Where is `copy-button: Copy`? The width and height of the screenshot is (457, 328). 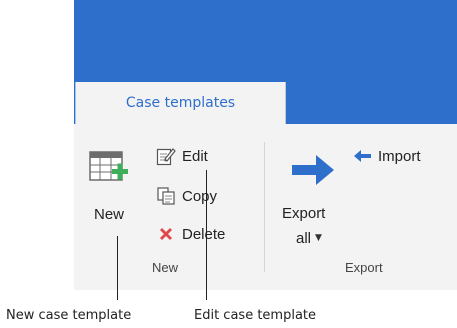
copy-button: Copy is located at coordinates (186, 196).